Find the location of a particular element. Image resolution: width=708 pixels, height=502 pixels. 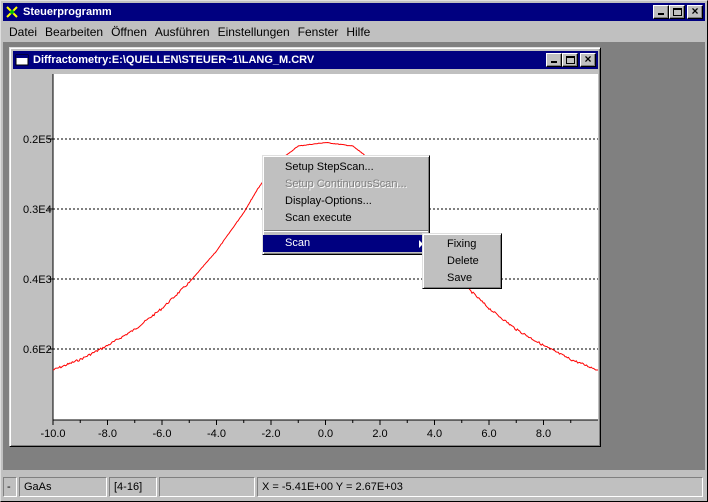

menu-ausfuehren: Ausführen is located at coordinates (182, 32).